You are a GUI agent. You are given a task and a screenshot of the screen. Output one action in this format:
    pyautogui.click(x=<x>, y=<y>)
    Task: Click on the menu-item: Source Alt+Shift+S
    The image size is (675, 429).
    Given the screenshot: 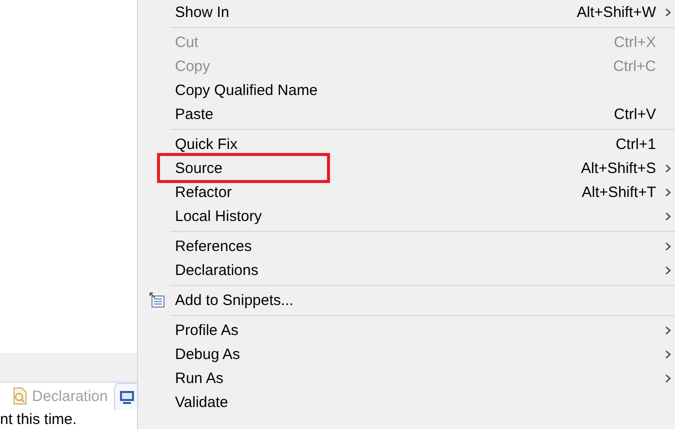 What is the action you would take?
    pyautogui.click(x=406, y=168)
    